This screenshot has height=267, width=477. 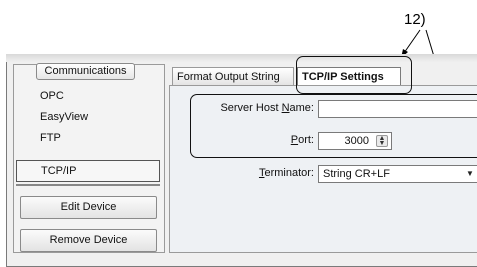 I want to click on callout-label: 12), so click(x=415, y=19).